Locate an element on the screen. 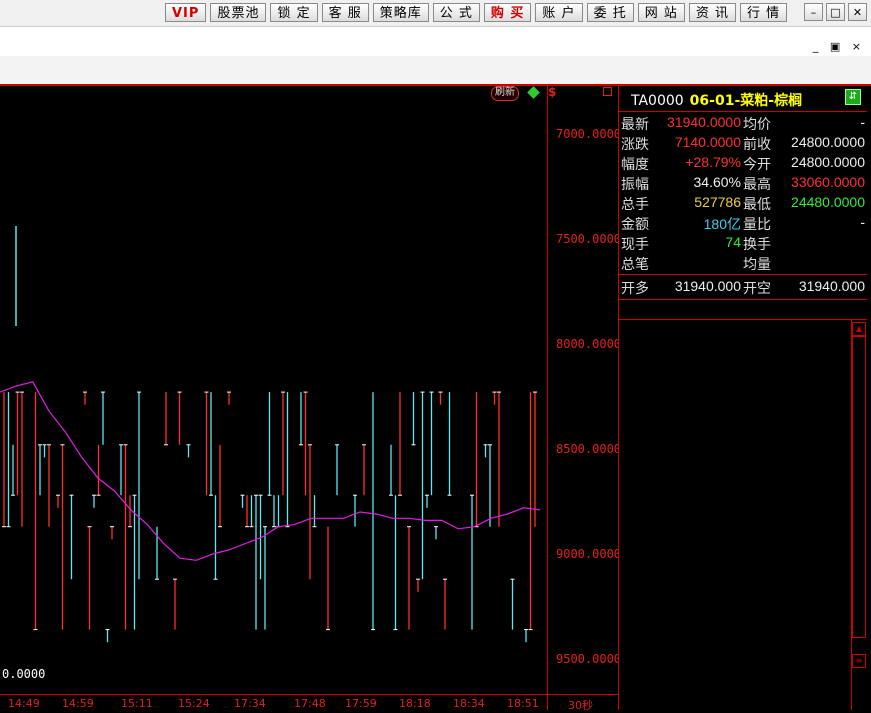 The height and width of the screenshot is (713, 871). quote-row: 幅度 +28.79% 今开 24800.0000 is located at coordinates (743, 164).